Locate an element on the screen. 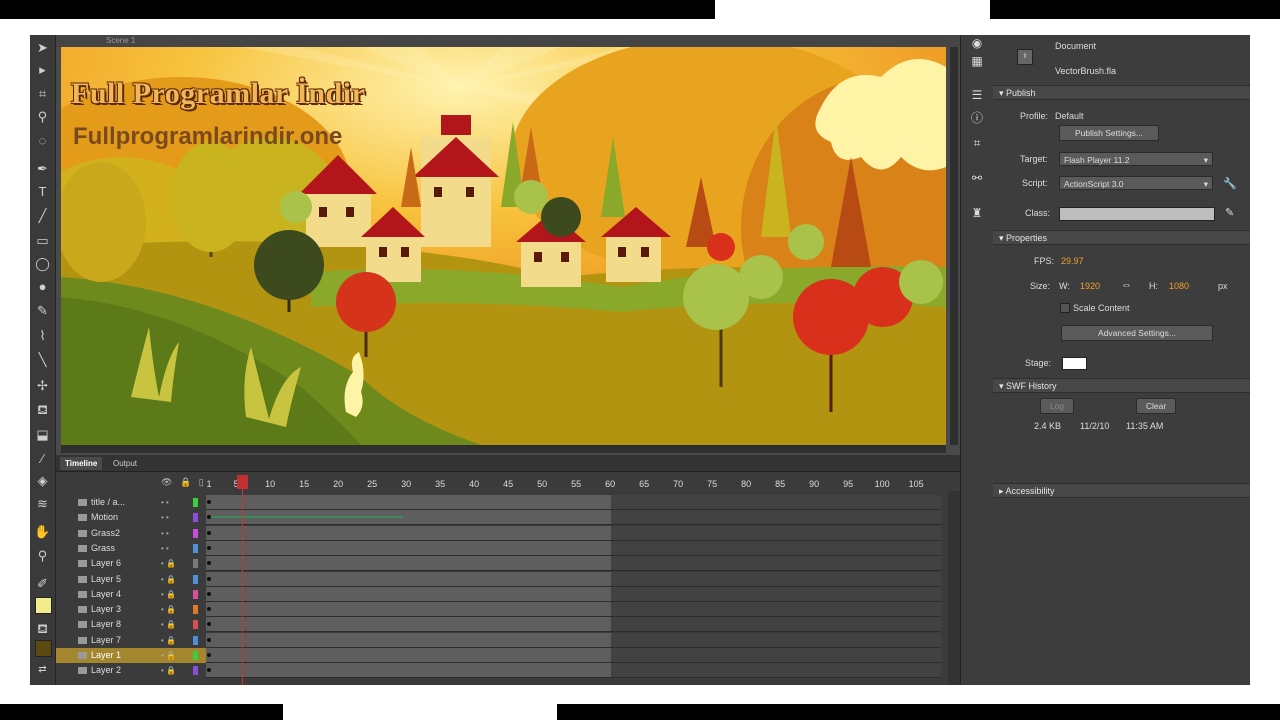  layer-name: Layer 5 is located at coordinates (106, 579).